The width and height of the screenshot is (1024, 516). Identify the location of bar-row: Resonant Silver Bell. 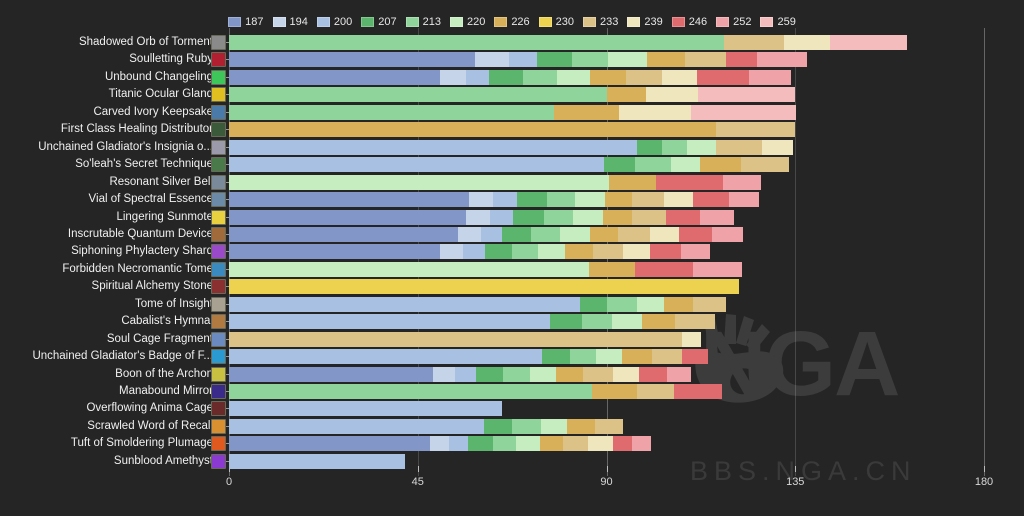
(512, 182).